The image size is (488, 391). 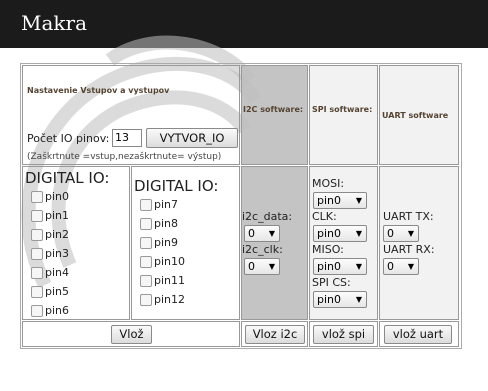 I want to click on uart-tx-value: 0, so click(x=390, y=233).